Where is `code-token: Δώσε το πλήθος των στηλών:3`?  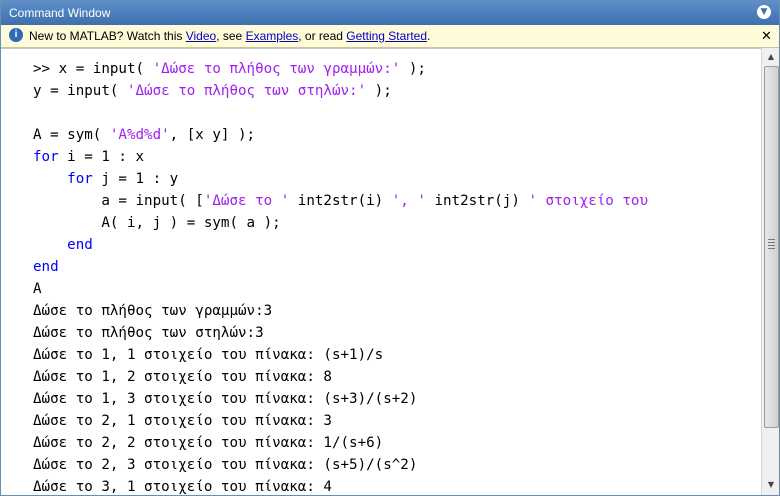 code-token: Δώσε το πλήθος των στηλών:3 is located at coordinates (148, 333).